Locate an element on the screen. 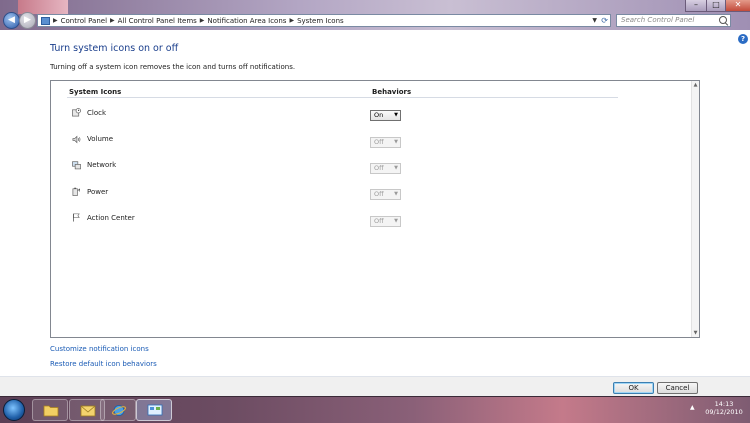 Image resolution: width=750 pixels, height=423 pixels. folder-icon is located at coordinates (51, 411).